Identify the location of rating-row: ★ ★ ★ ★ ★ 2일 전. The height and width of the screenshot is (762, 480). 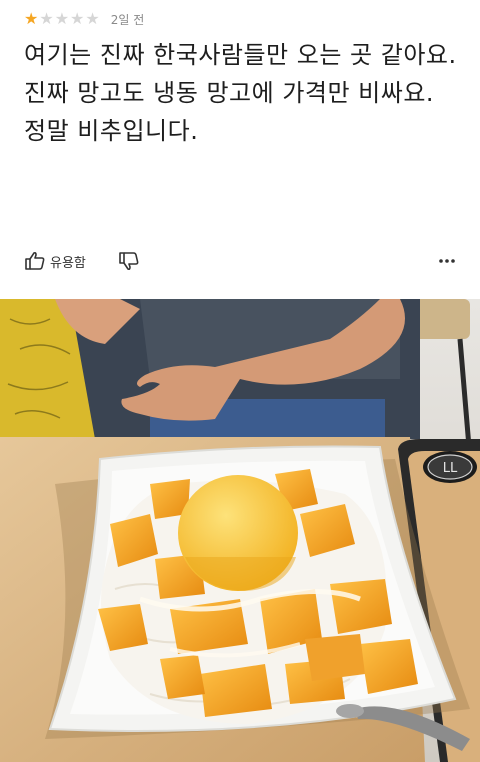
(84, 19).